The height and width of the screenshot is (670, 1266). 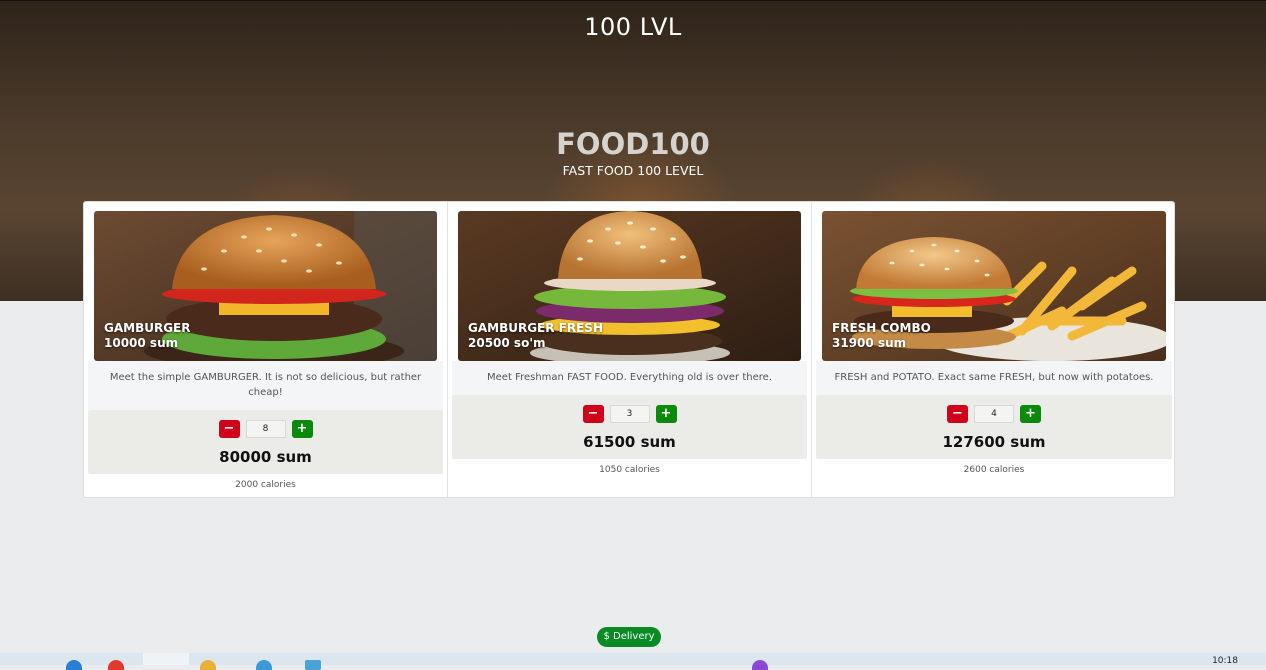 I want to click on product-name: GAMBURGER FRESH, so click(x=535, y=328).